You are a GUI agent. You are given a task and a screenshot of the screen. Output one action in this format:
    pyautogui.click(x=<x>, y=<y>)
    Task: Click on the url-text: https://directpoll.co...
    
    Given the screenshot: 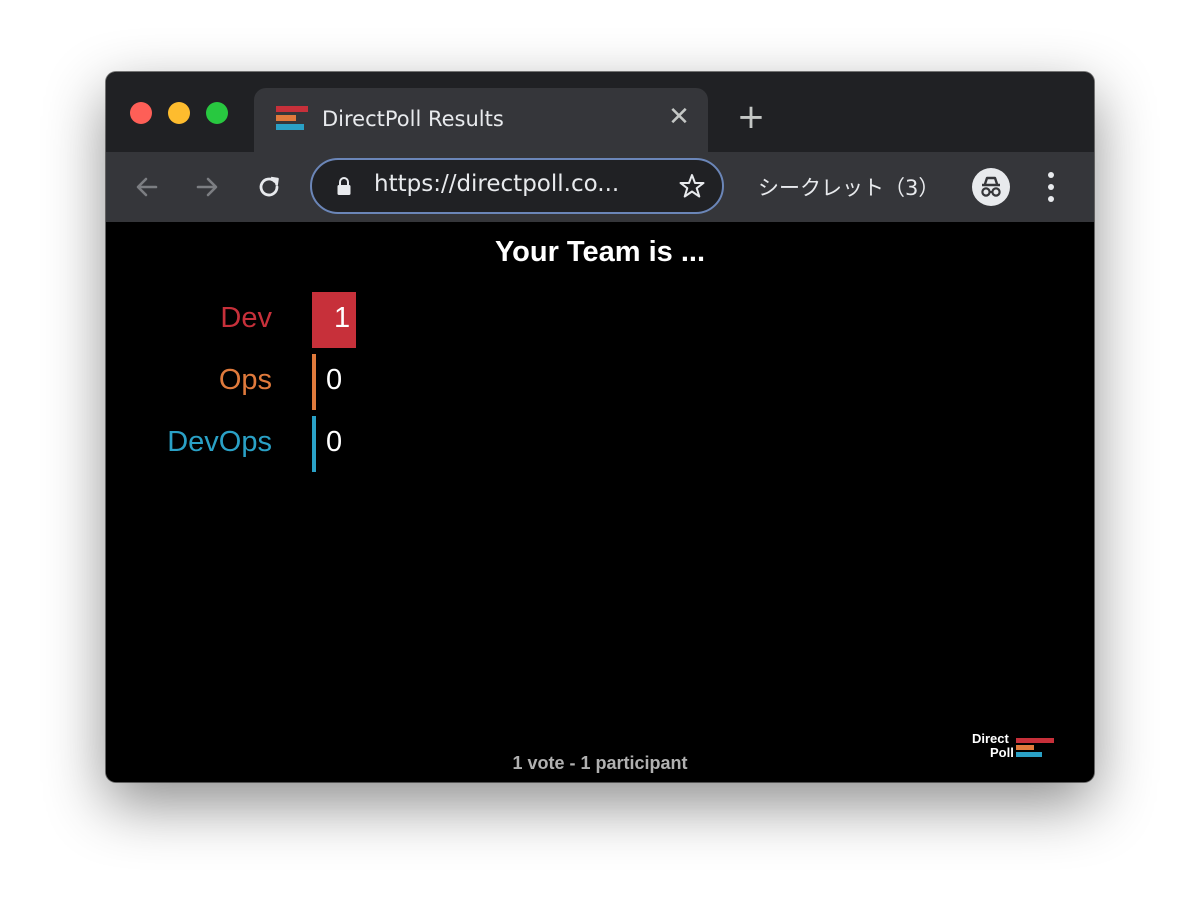 What is the action you would take?
    pyautogui.click(x=497, y=184)
    